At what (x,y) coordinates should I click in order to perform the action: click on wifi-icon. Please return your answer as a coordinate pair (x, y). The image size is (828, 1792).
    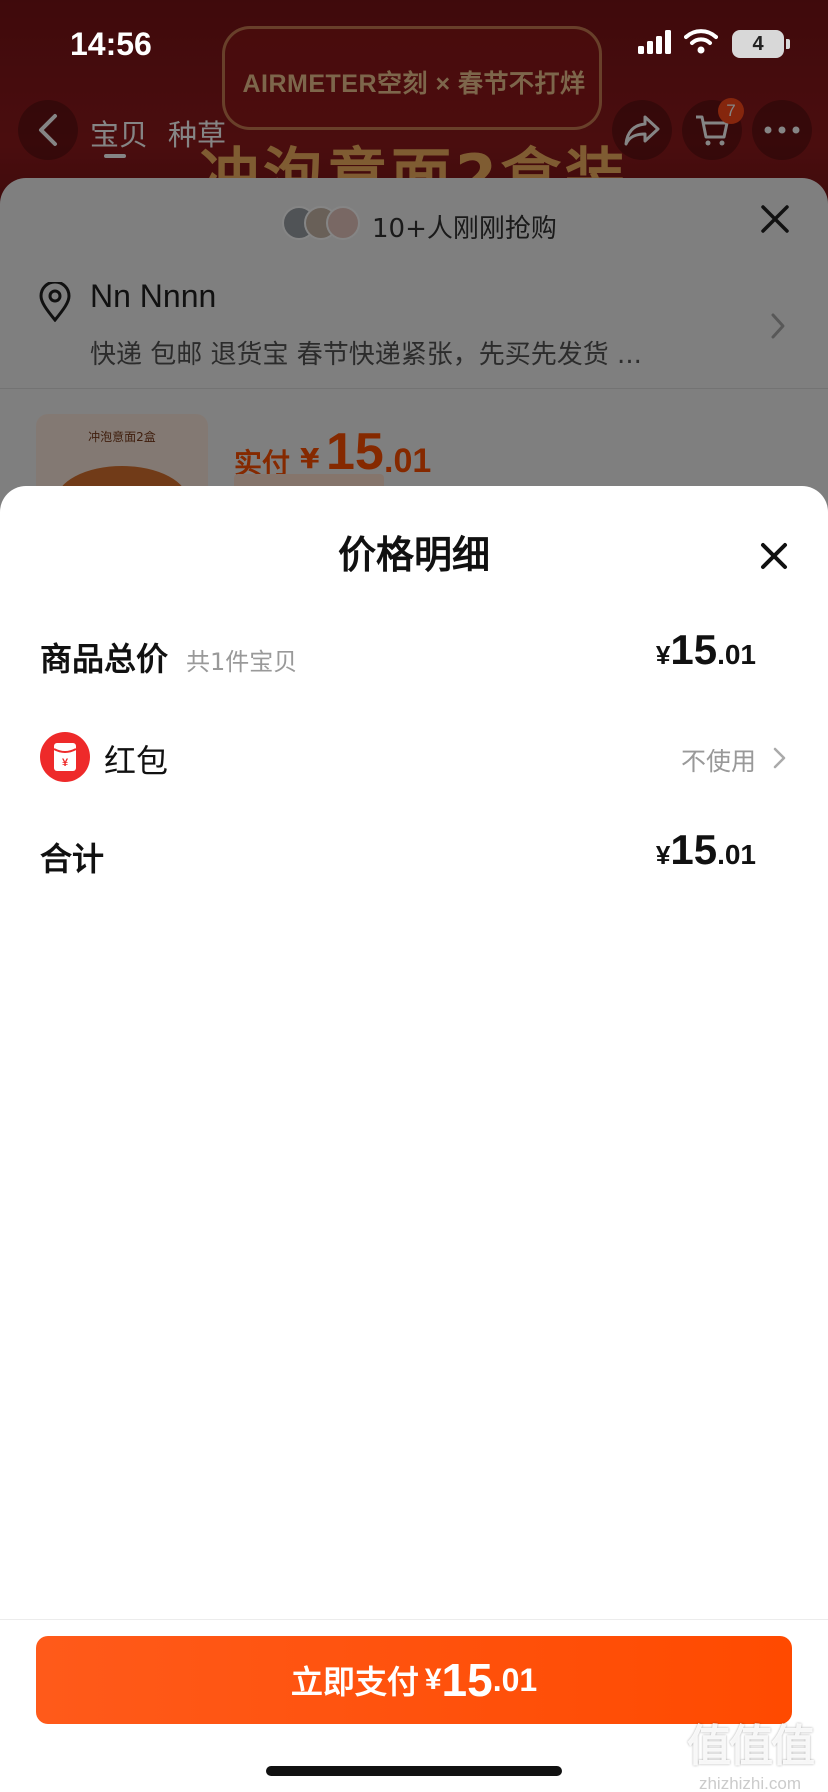
    Looking at the image, I should click on (701, 41).